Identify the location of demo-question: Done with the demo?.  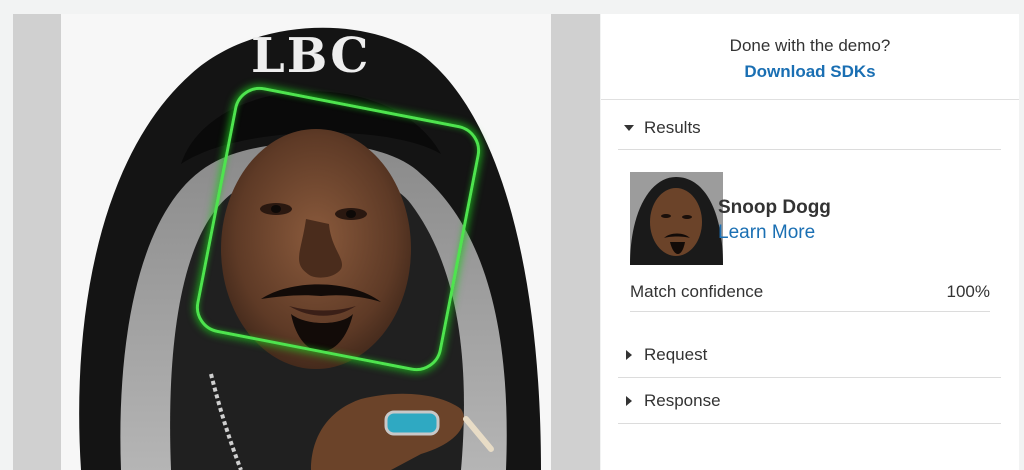
(810, 45).